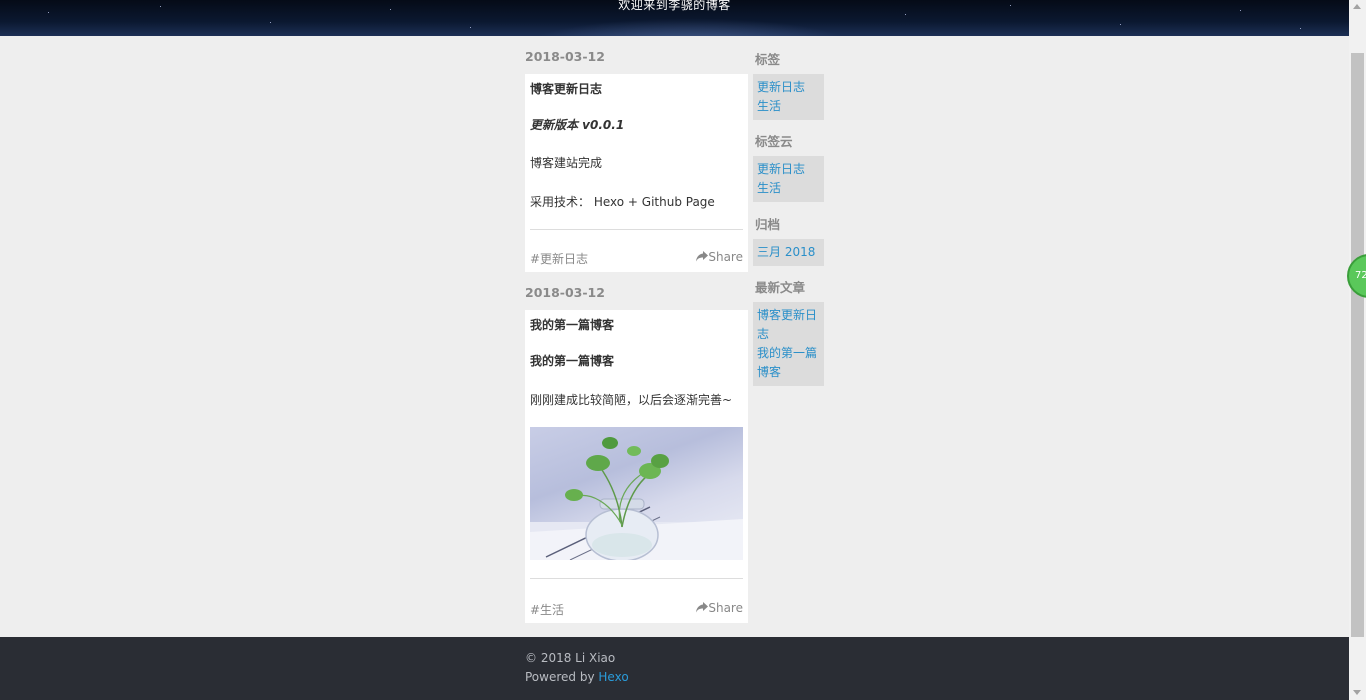 Image resolution: width=1366 pixels, height=700 pixels. Describe the element at coordinates (690, 27) in the screenshot. I see `header-glow` at that location.